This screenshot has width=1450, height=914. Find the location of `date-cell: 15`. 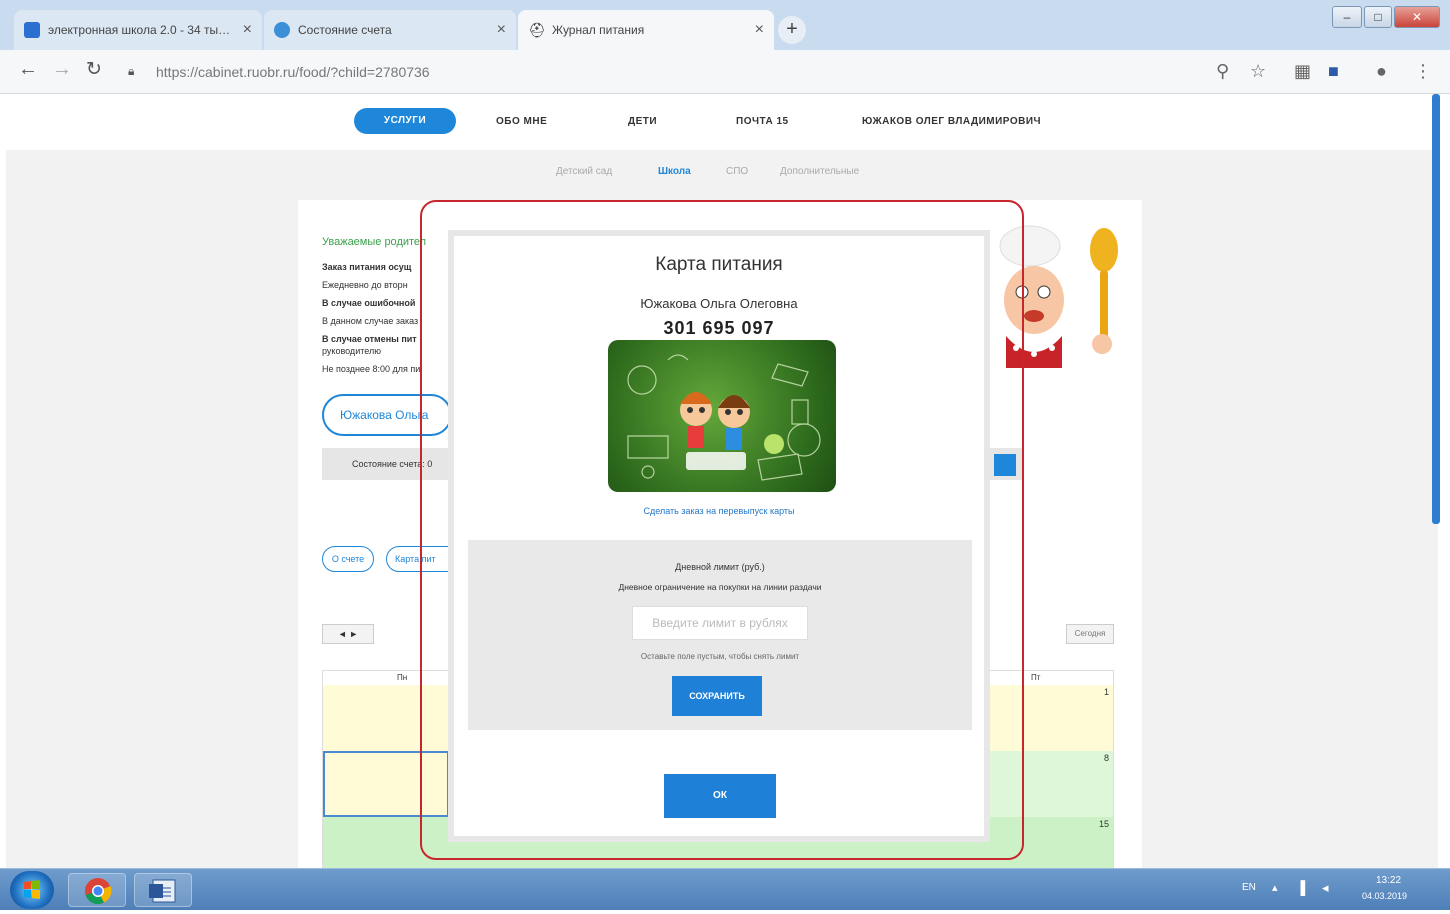

date-cell: 15 is located at coordinates (1104, 824).